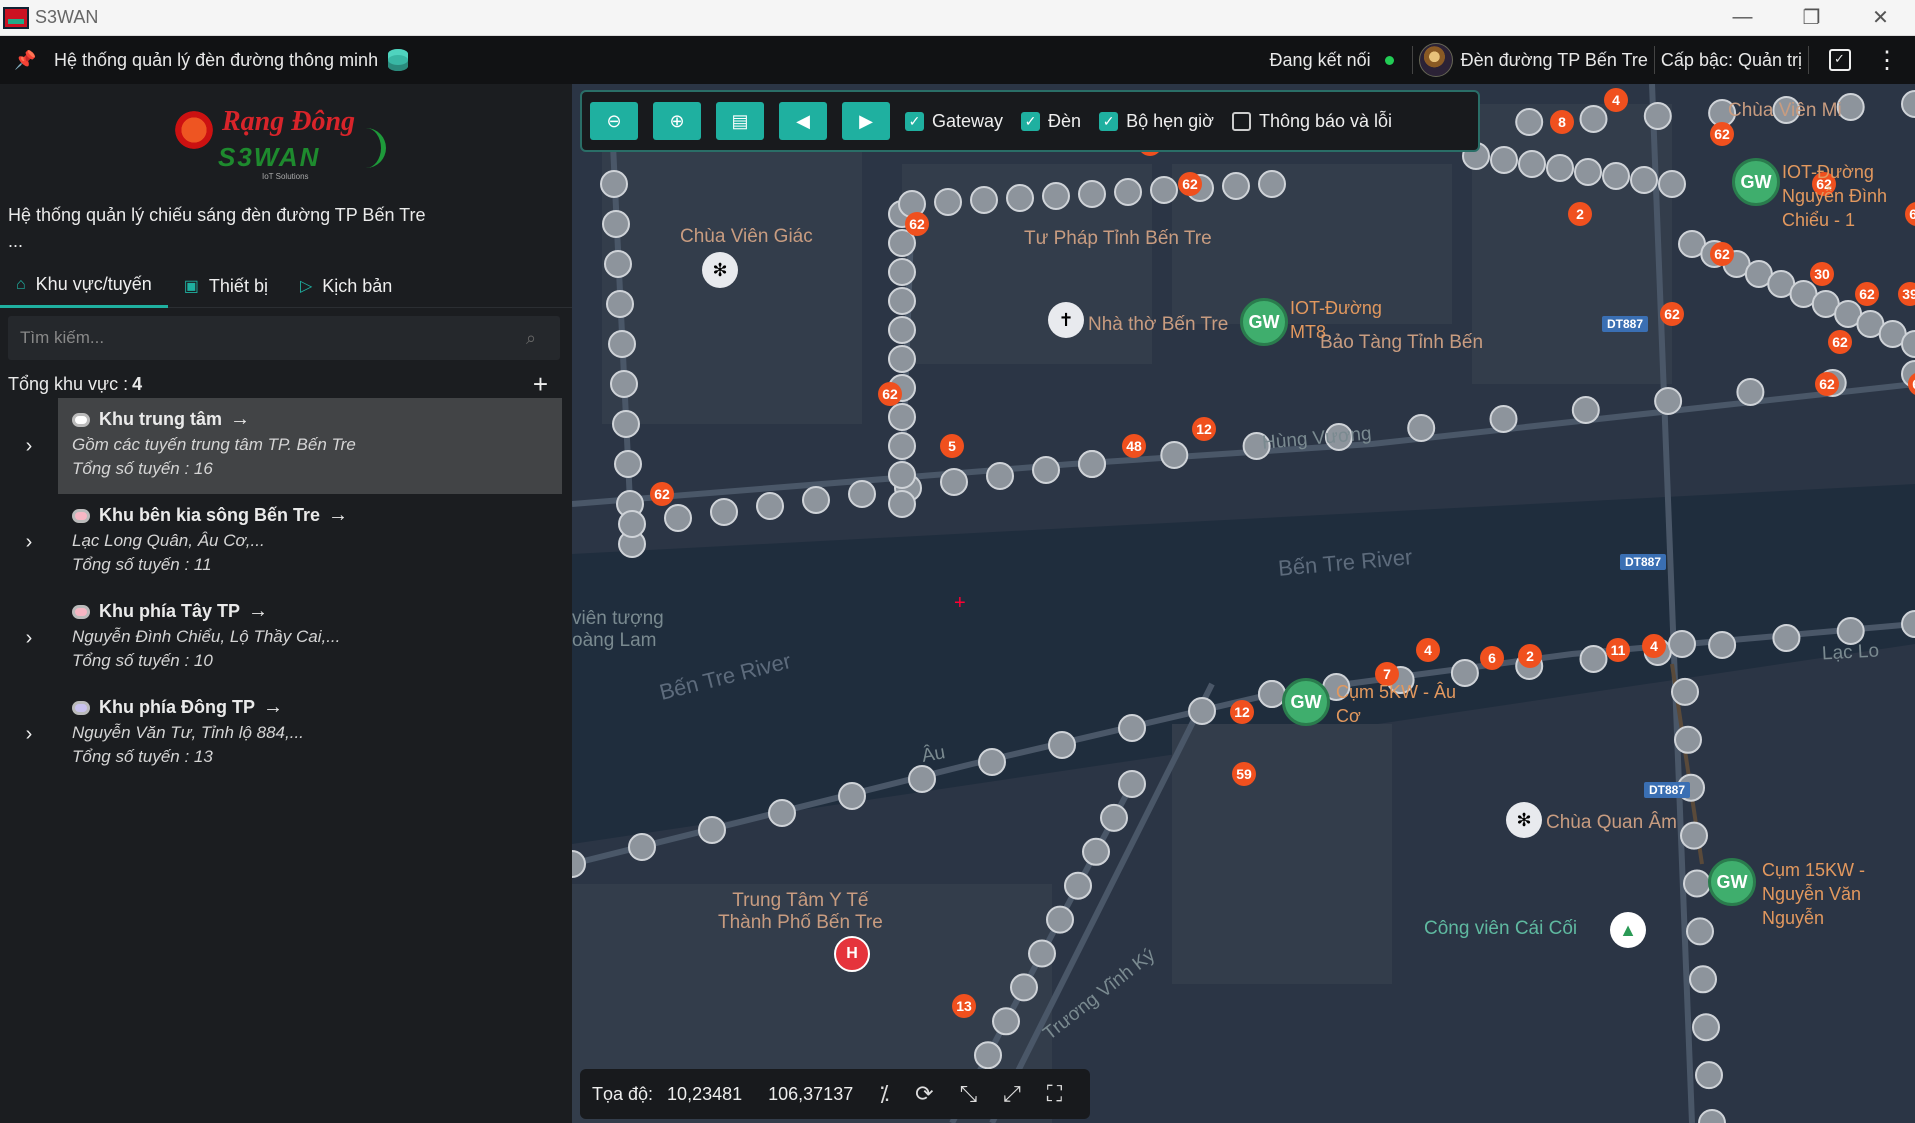  I want to click on church-icon: ✝, so click(1066, 320).